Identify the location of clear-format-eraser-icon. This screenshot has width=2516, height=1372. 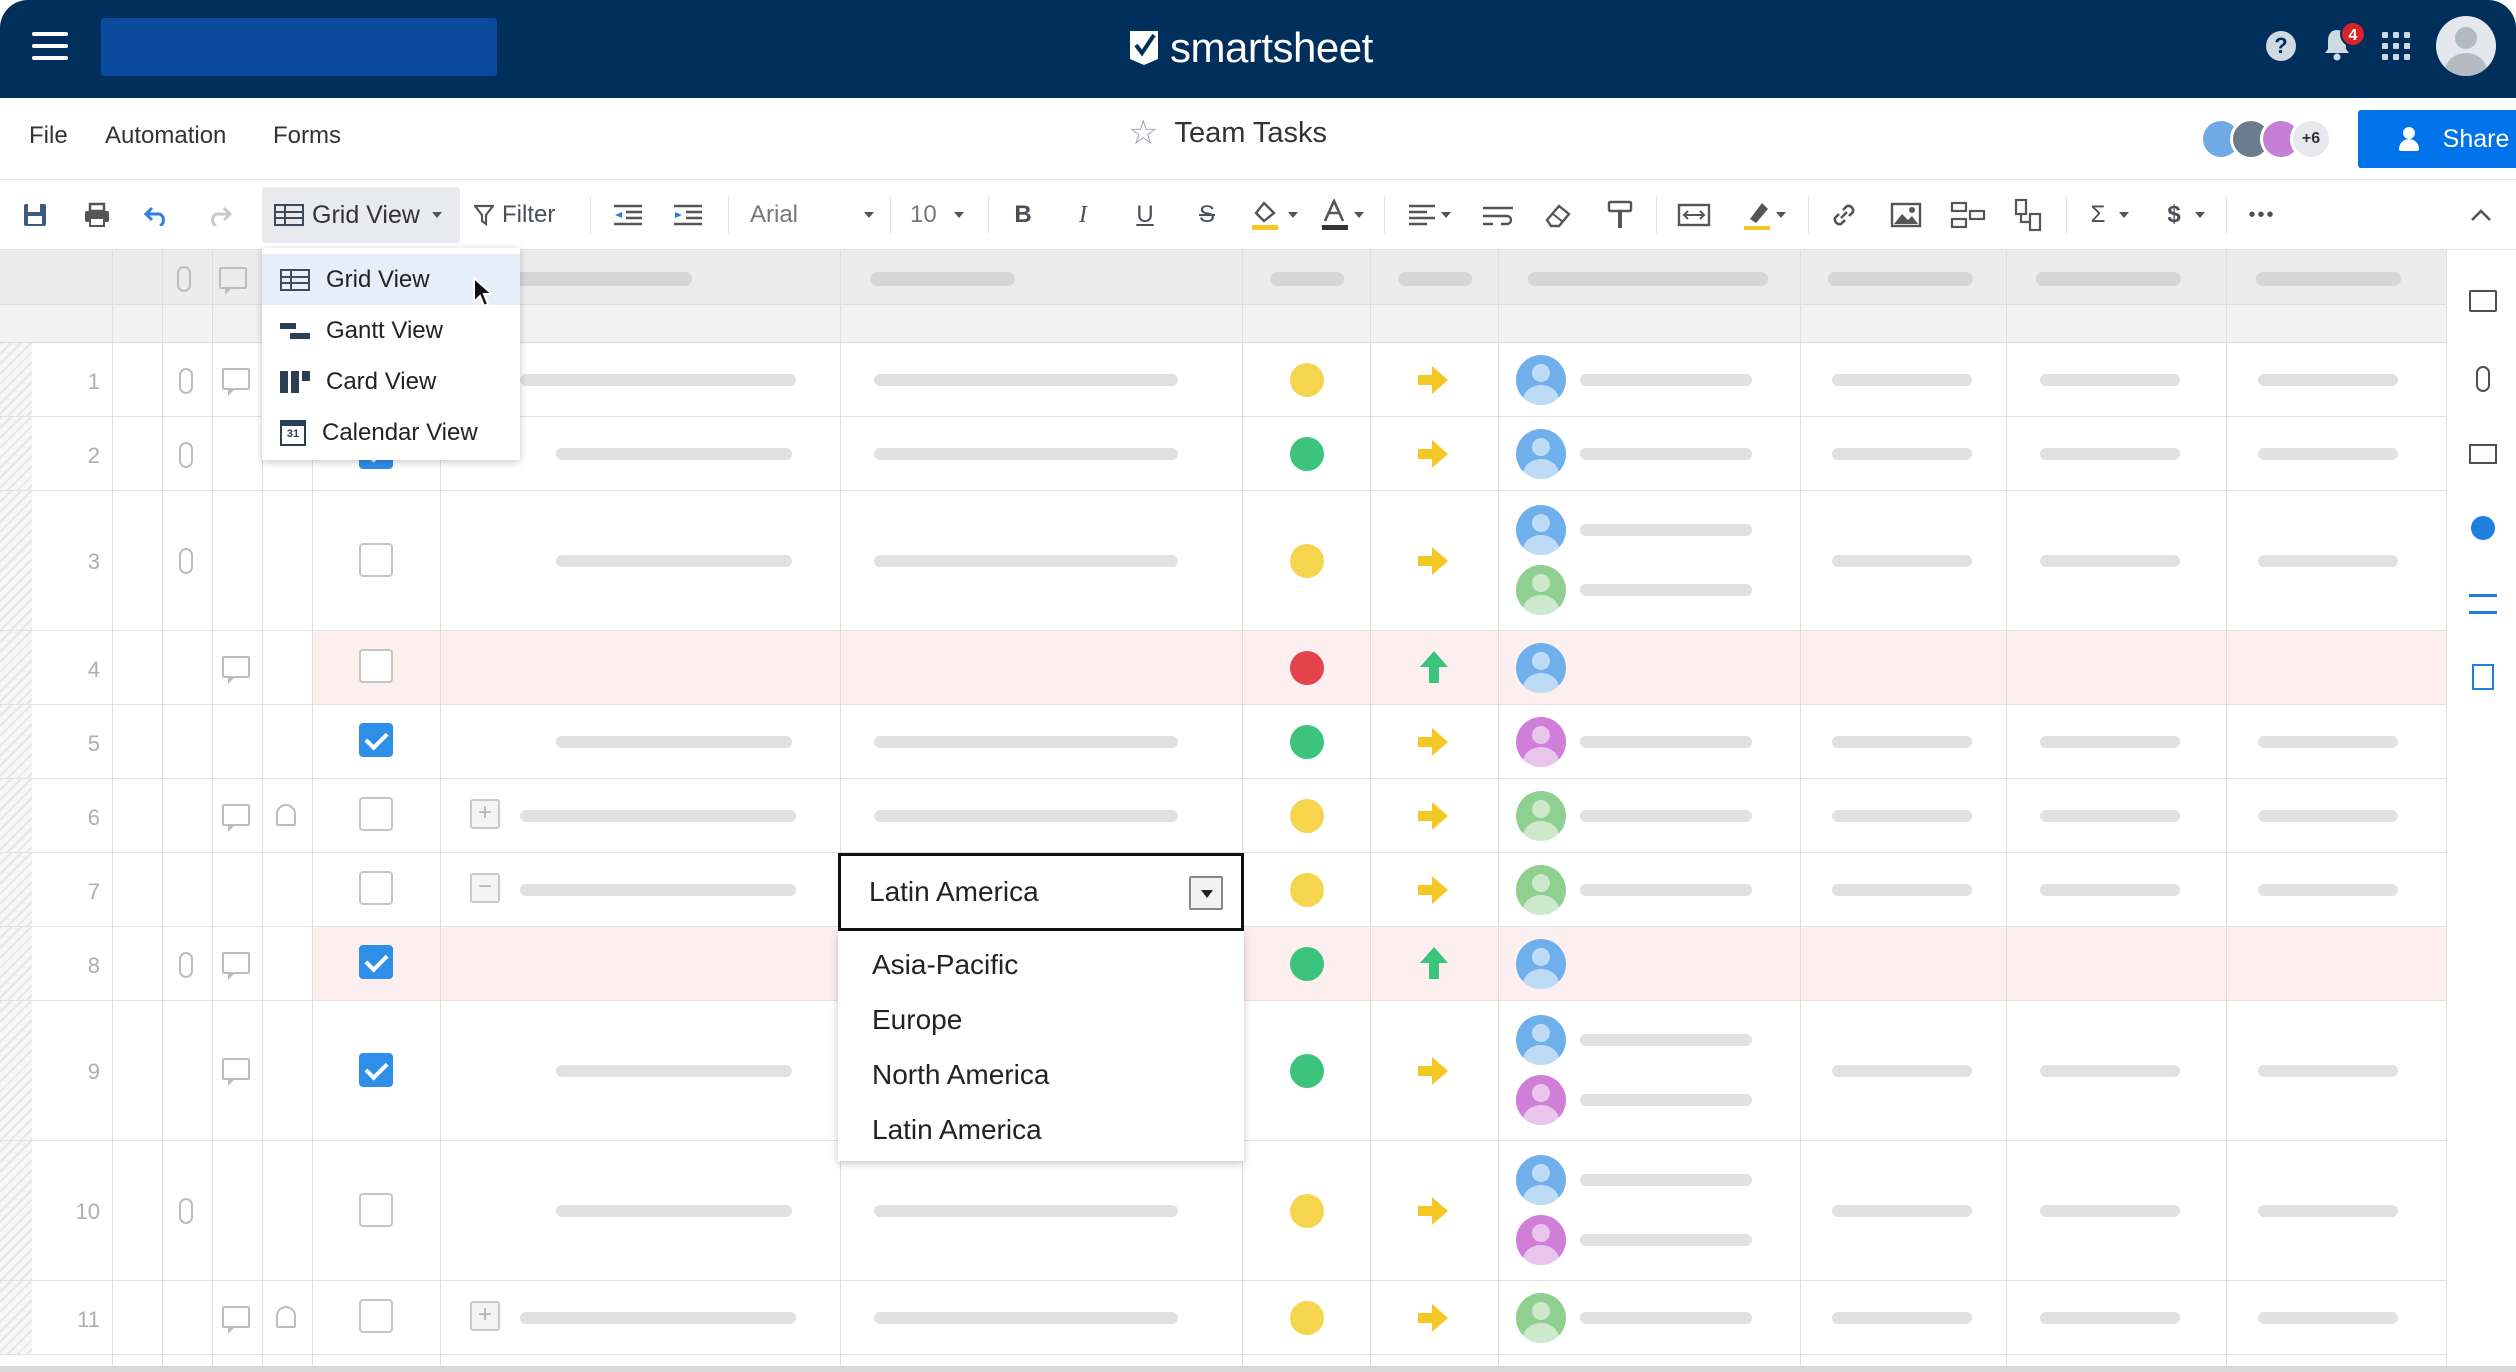
(1558, 215).